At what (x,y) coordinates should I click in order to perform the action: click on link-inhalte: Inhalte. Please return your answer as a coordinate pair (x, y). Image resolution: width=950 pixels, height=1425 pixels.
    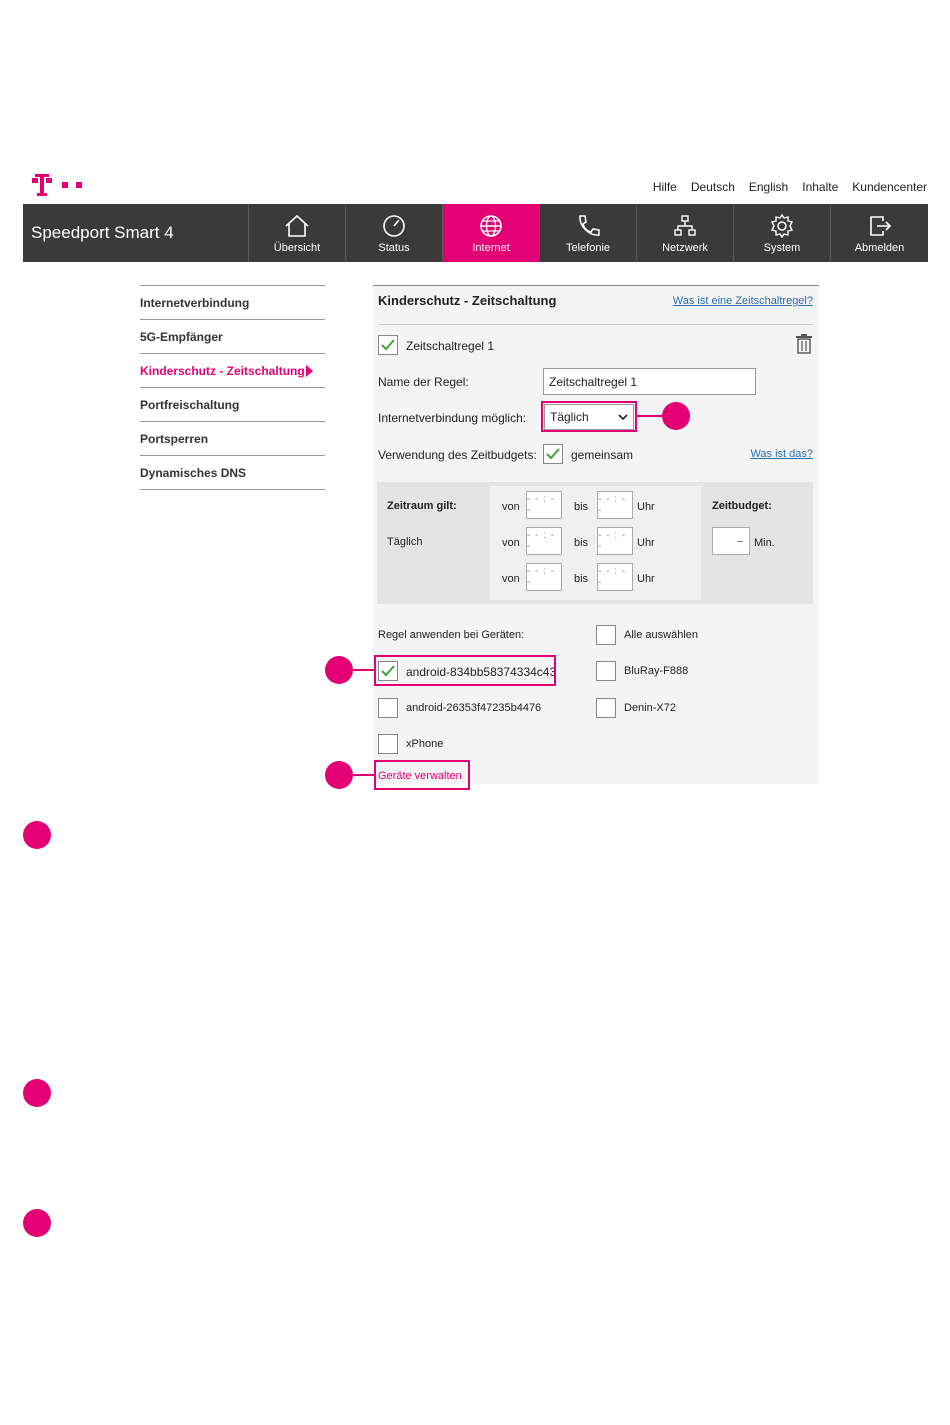
    Looking at the image, I should click on (820, 187).